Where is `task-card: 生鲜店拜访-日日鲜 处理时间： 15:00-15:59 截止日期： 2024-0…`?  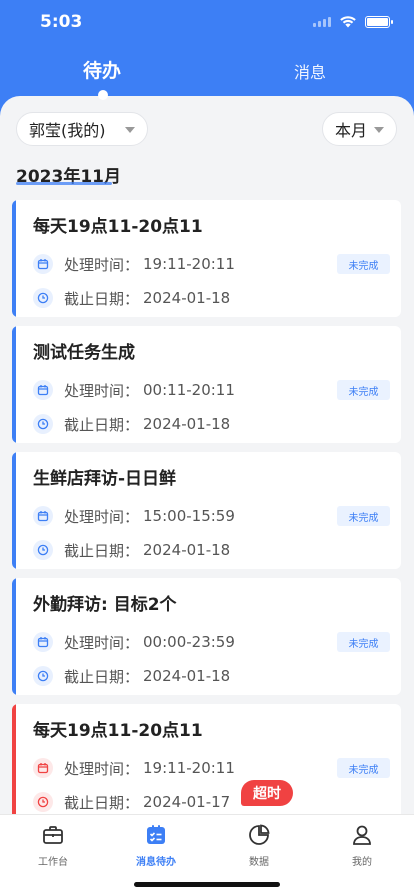
task-card: 生鲜店拜访-日日鲜 处理时间： 15:00-15:59 截止日期： 2024-0… is located at coordinates (206, 510).